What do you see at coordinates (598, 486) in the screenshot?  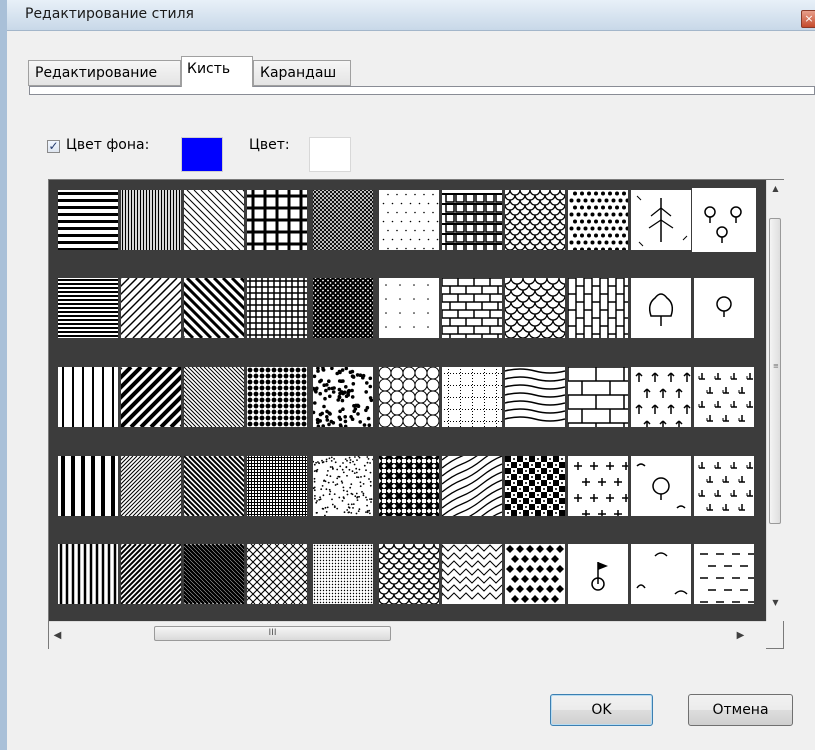 I see `pattern-swatch-plus-marks` at bounding box center [598, 486].